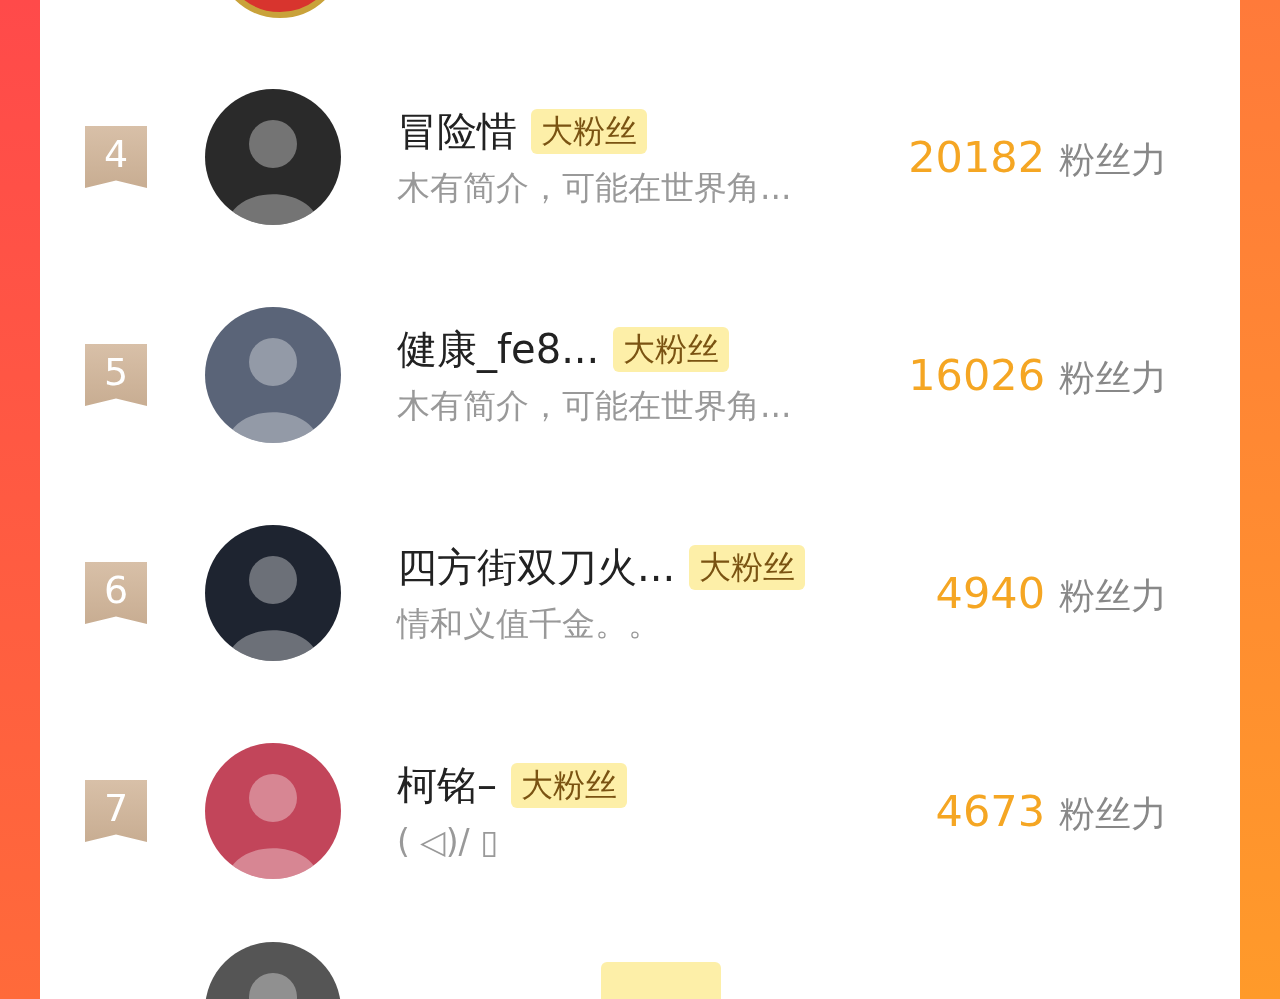  Describe the element at coordinates (457, 132) in the screenshot. I see `user-name: 冒险惜` at that location.